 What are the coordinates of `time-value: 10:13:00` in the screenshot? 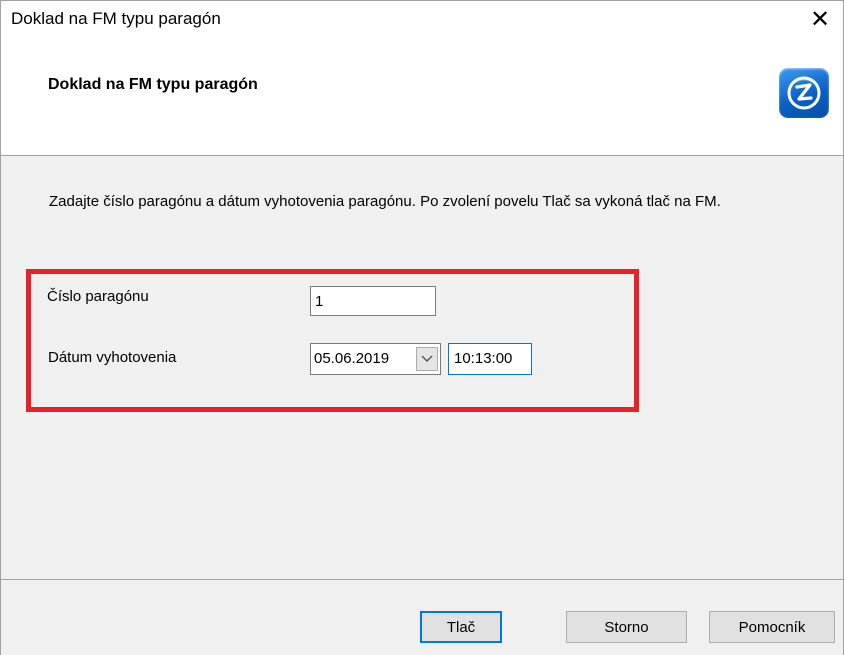 It's located at (483, 358).